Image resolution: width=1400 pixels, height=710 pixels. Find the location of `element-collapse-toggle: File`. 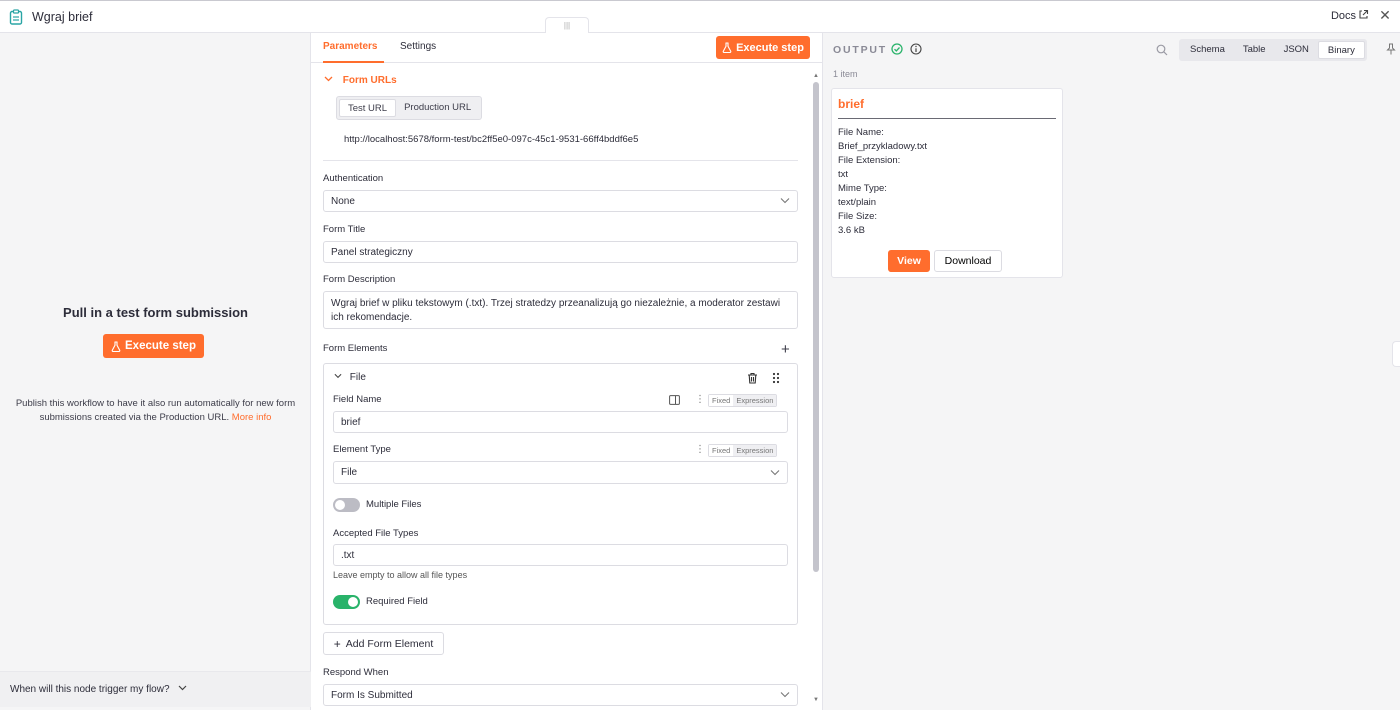

element-collapse-toggle: File is located at coordinates (350, 377).